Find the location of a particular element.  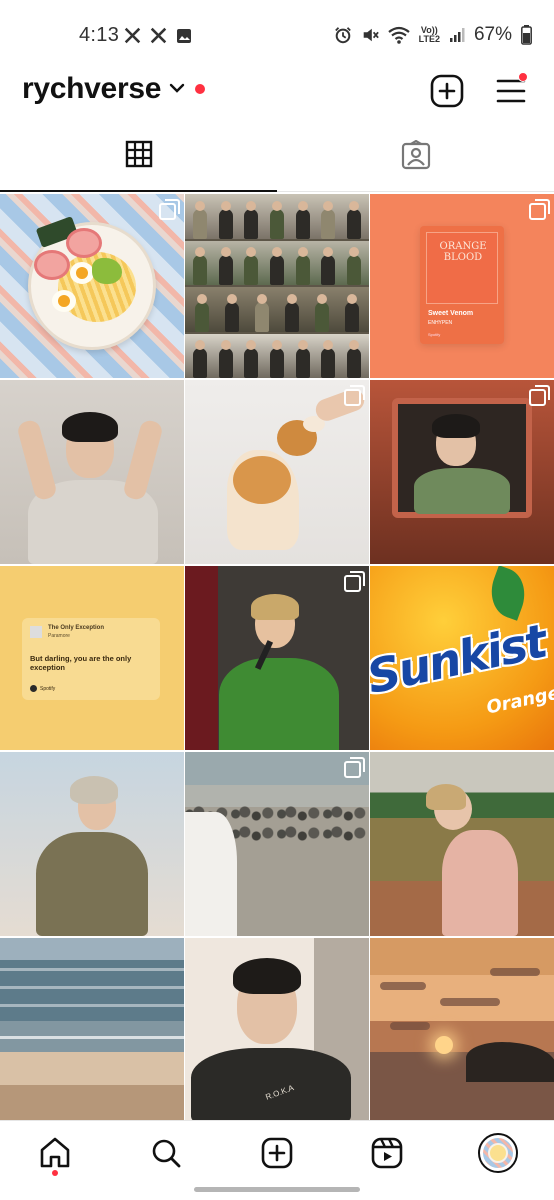

nav-search is located at coordinates (166, 1153).